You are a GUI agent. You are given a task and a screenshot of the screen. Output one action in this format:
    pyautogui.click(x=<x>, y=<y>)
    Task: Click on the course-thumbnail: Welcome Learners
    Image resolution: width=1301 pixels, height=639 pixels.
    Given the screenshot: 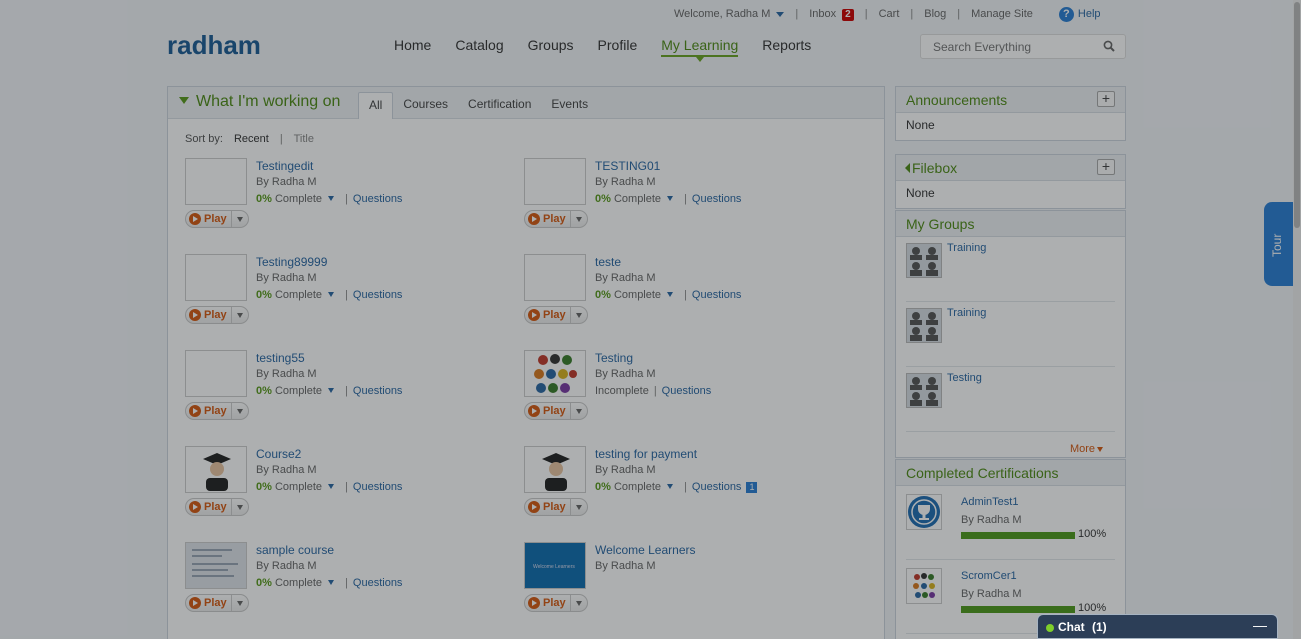 What is the action you would take?
    pyautogui.click(x=555, y=565)
    